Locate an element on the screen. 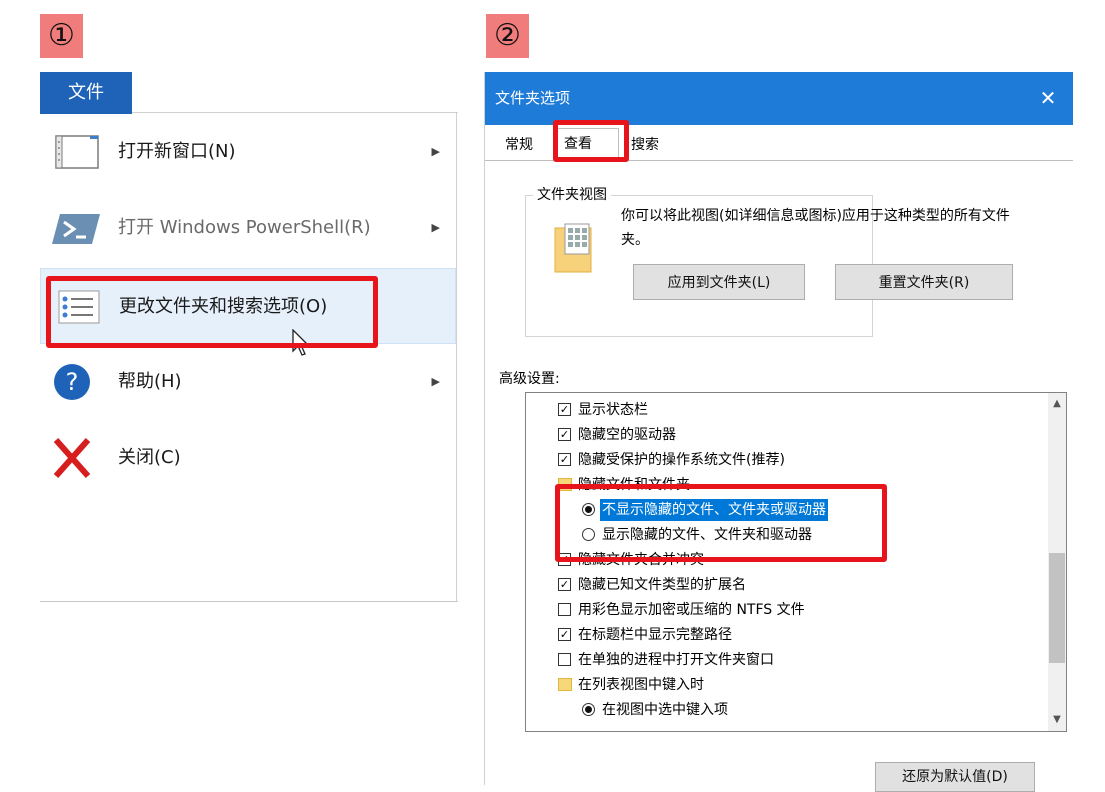  restore-defaults-button: 还原为默认值(D) is located at coordinates (955, 777).